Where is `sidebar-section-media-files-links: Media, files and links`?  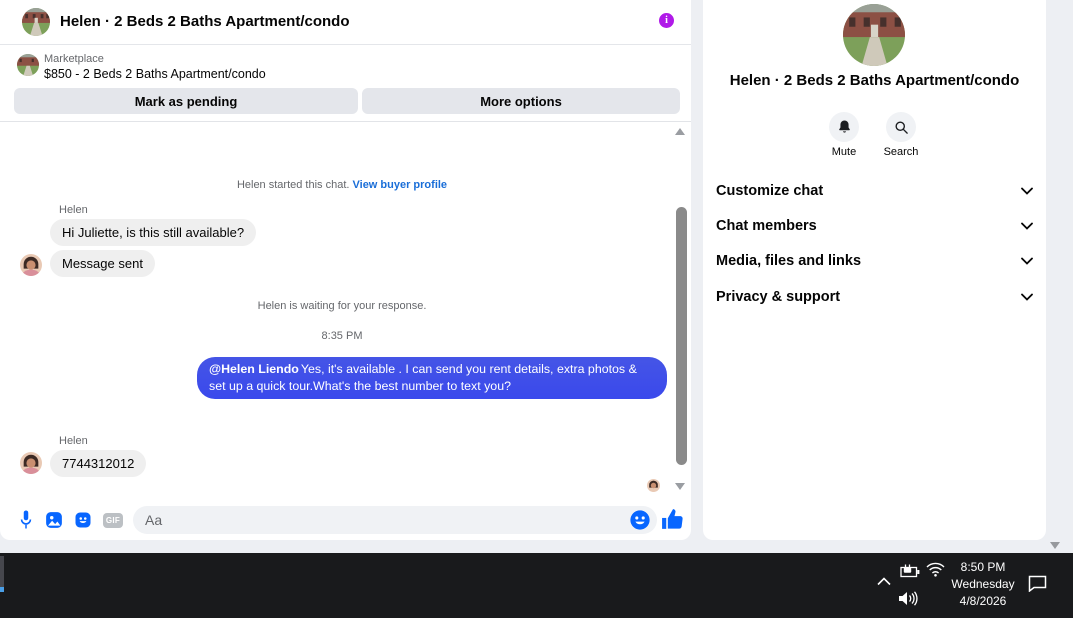
sidebar-section-media-files-links: Media, files and links is located at coordinates (874, 261).